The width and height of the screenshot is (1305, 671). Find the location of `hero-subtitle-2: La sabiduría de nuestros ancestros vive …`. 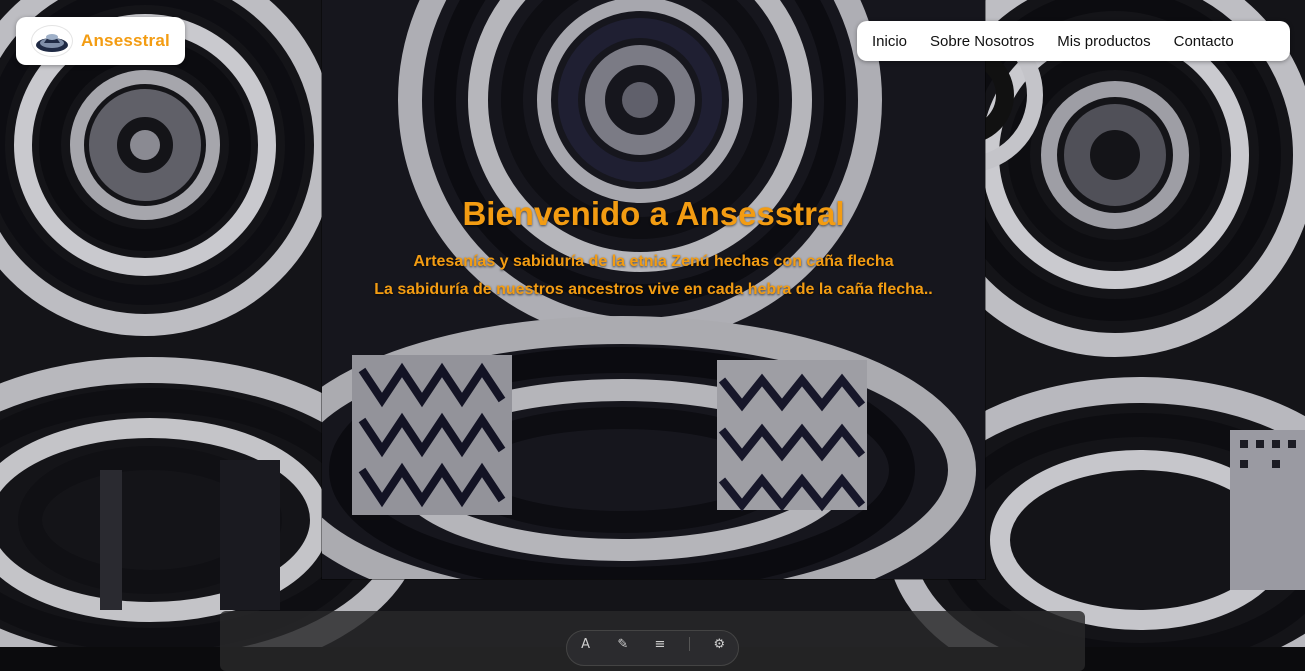

hero-subtitle-2: La sabiduría de nuestros ancestros vive … is located at coordinates (653, 289).